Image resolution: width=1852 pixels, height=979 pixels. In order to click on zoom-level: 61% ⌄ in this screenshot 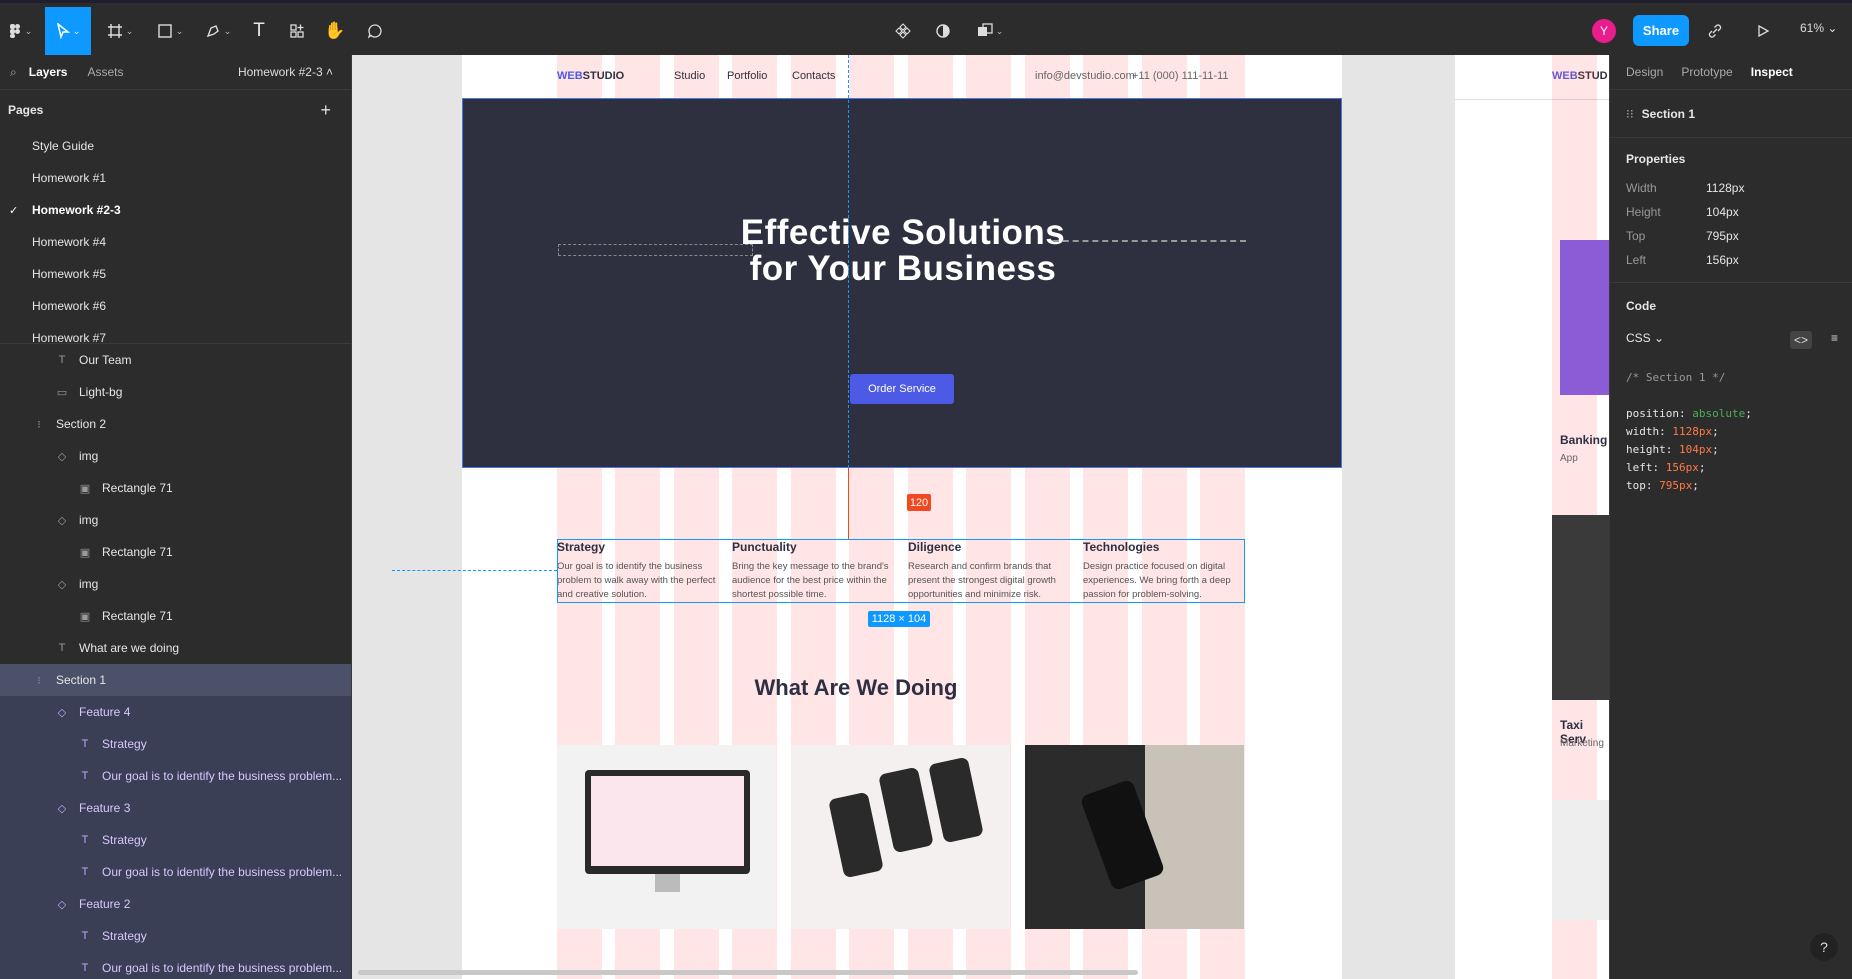, I will do `click(1818, 28)`.